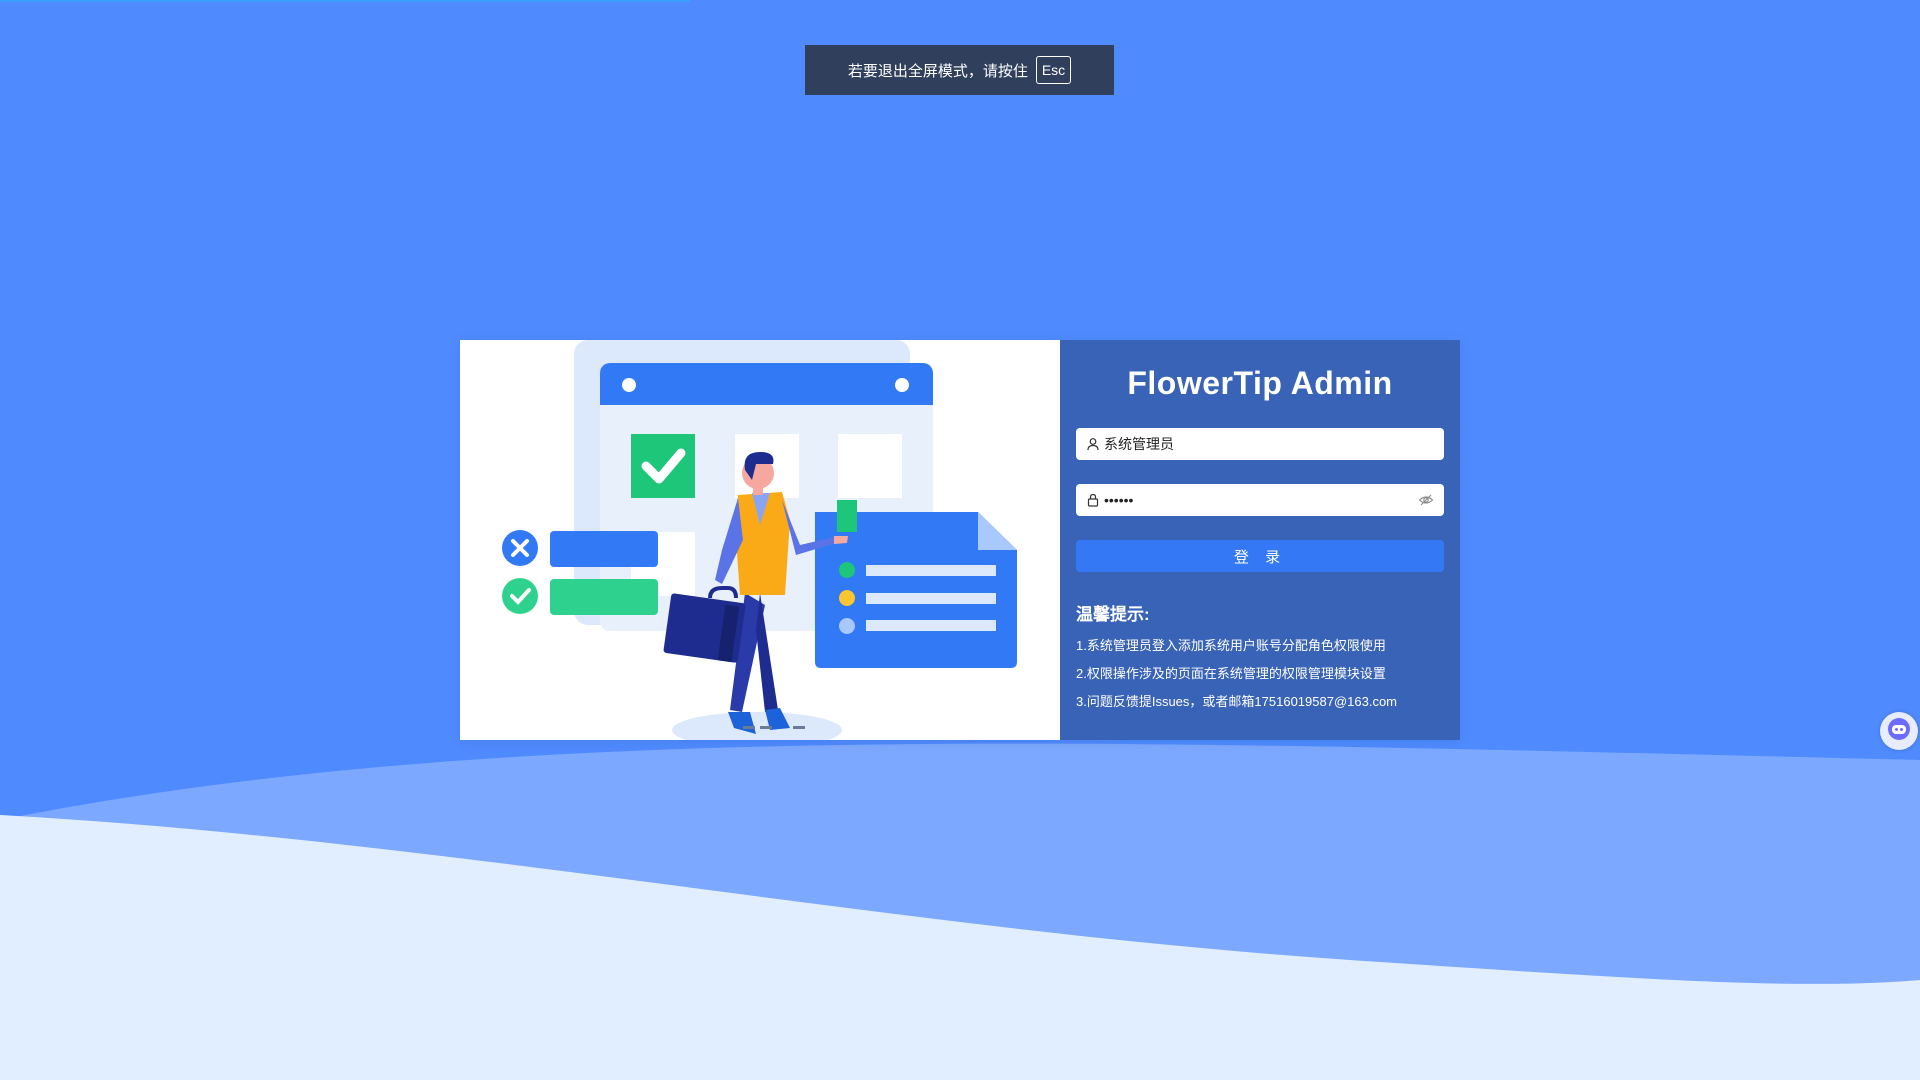 The image size is (1920, 1080). Describe the element at coordinates (1231, 673) in the screenshot. I see `tip-item: 2.权限操作涉及的页面在系统管理的权限管理模块设置` at that location.